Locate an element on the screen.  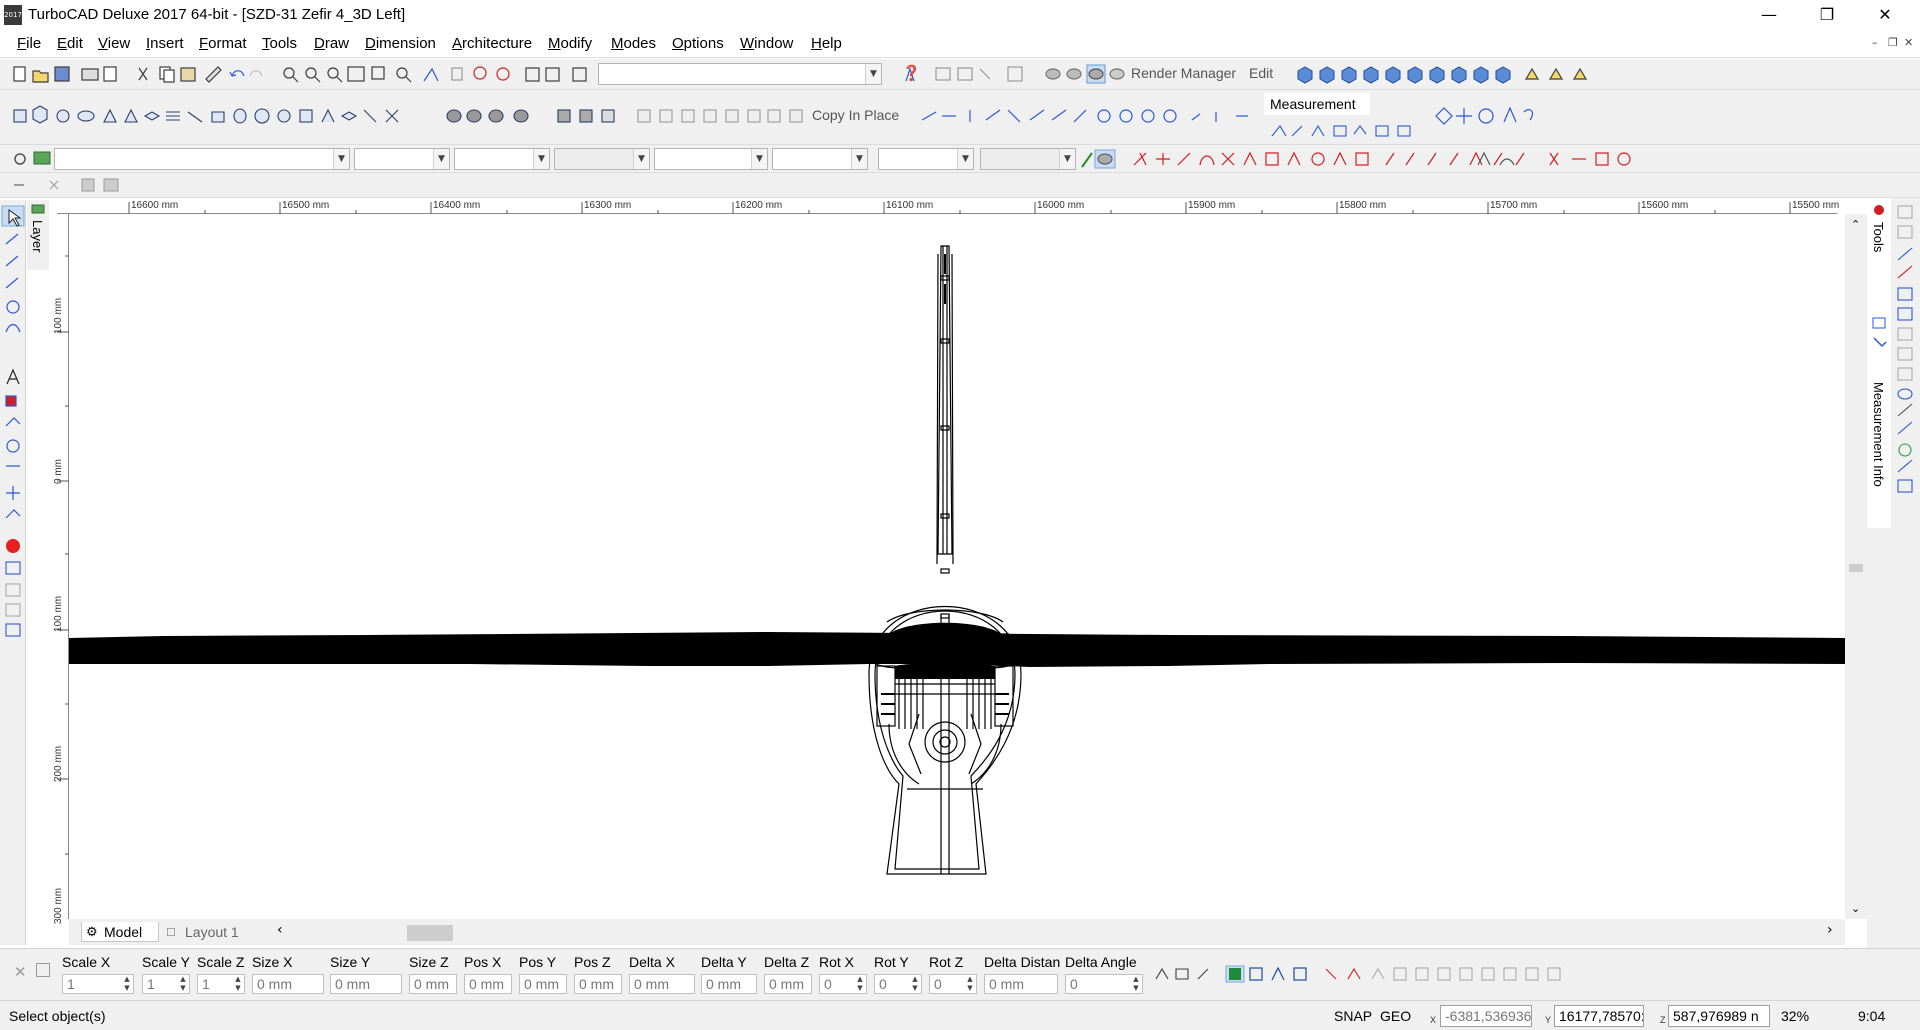
named-views-combo: ▼ is located at coordinates (740, 74).